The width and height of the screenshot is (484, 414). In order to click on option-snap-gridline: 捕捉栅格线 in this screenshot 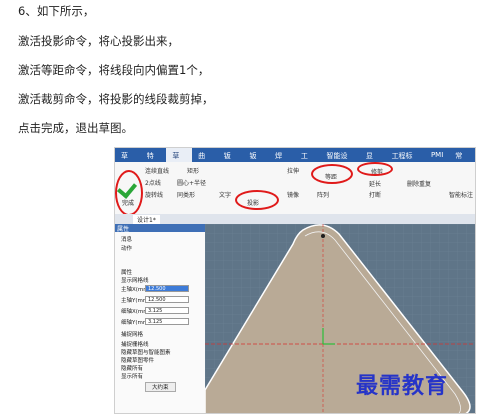, I will do `click(135, 344)`.